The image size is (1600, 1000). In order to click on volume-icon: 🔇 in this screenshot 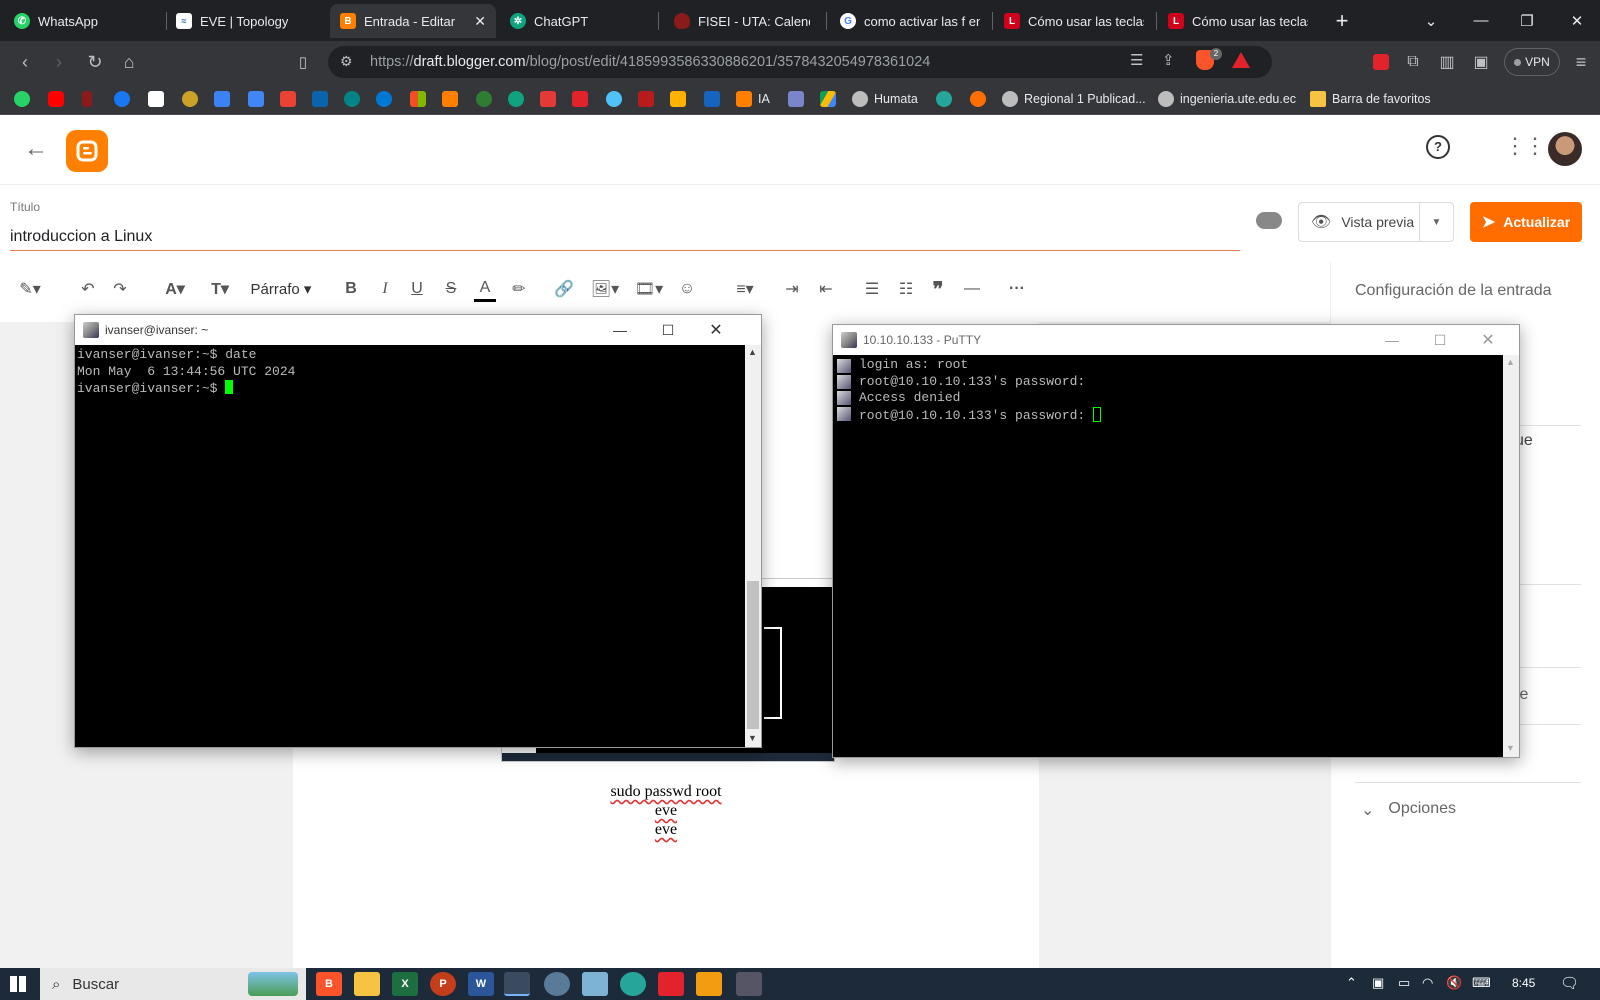, I will do `click(1454, 983)`.